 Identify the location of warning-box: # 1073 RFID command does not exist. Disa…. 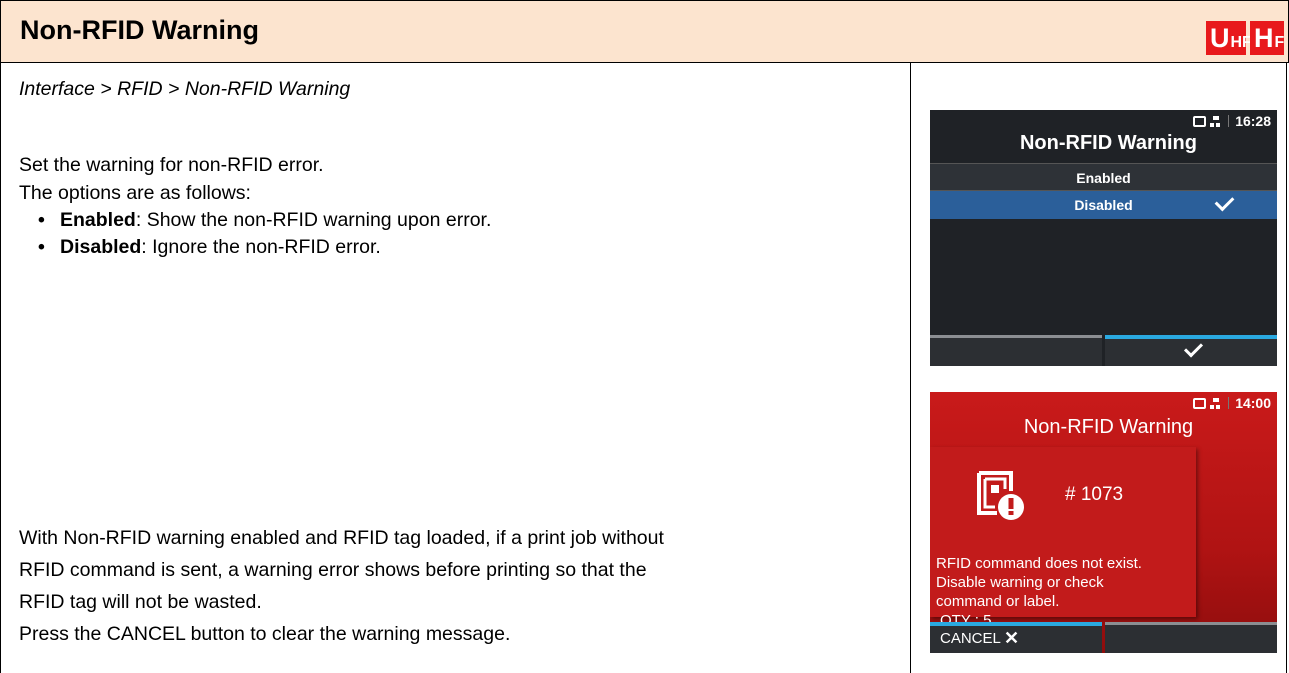
(1063, 538).